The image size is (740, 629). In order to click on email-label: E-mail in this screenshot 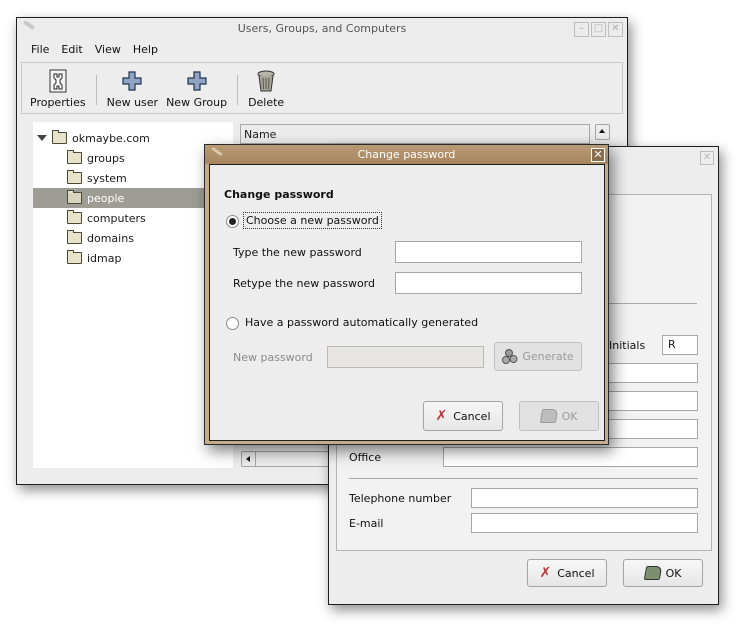, I will do `click(366, 523)`.